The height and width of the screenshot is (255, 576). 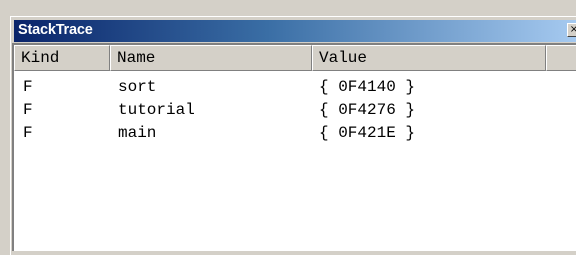 What do you see at coordinates (429, 58) in the screenshot?
I see `column-header-value: Value` at bounding box center [429, 58].